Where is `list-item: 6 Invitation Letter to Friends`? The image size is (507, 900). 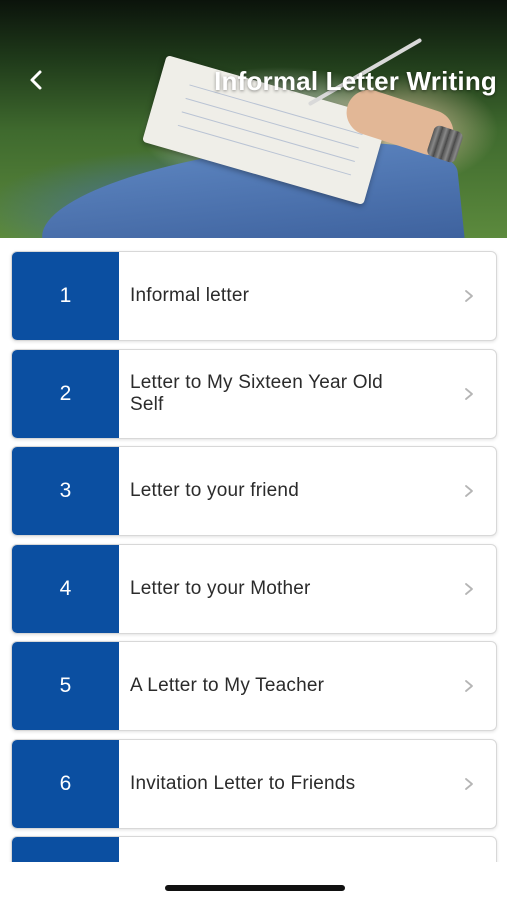
list-item: 6 Invitation Letter to Friends is located at coordinates (254, 784).